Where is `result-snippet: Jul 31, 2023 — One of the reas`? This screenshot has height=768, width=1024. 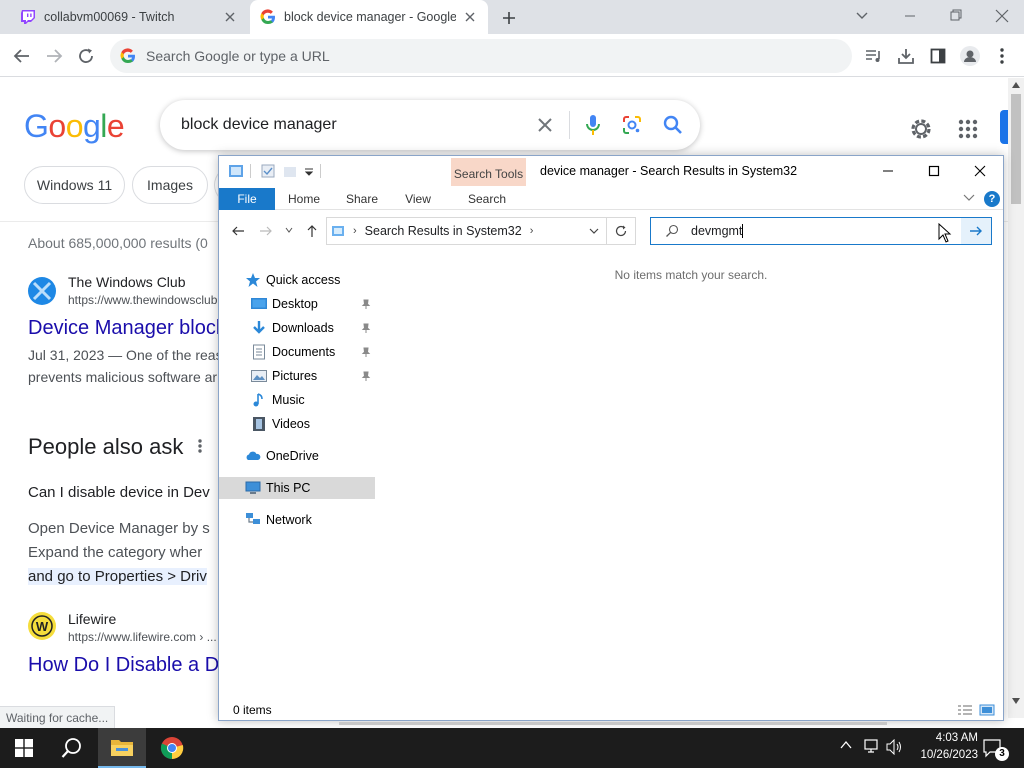
result-snippet: Jul 31, 2023 — One of the reas is located at coordinates (125, 355).